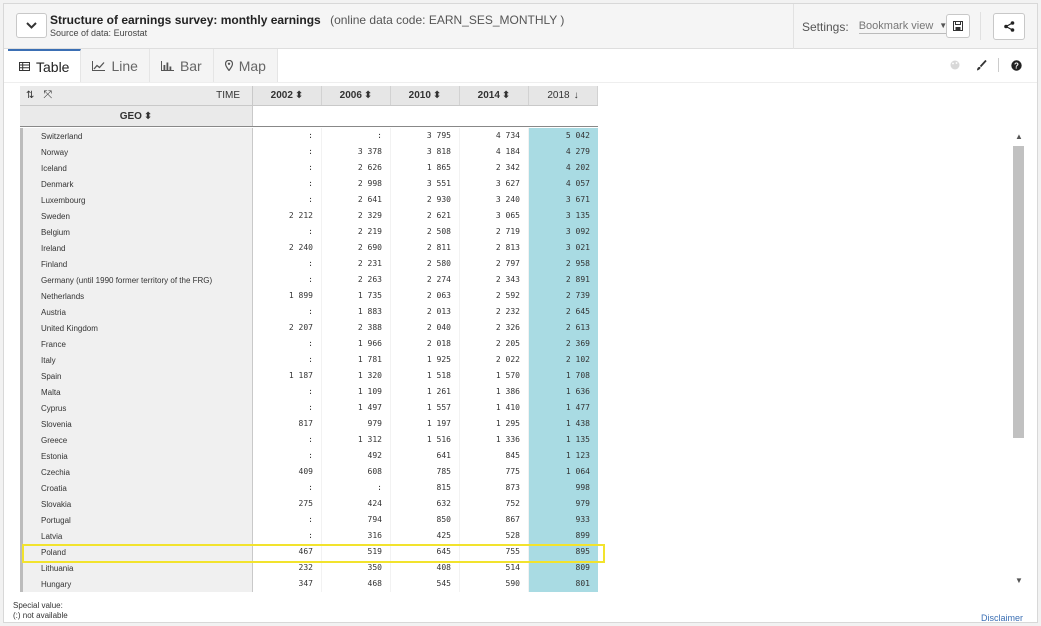 The width and height of the screenshot is (1041, 626). I want to click on scrollbar-thumb, so click(1018, 292).